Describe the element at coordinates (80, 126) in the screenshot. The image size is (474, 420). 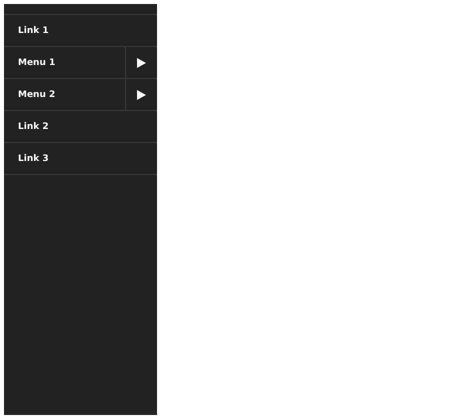
I see `nav-link: Link 2` at that location.